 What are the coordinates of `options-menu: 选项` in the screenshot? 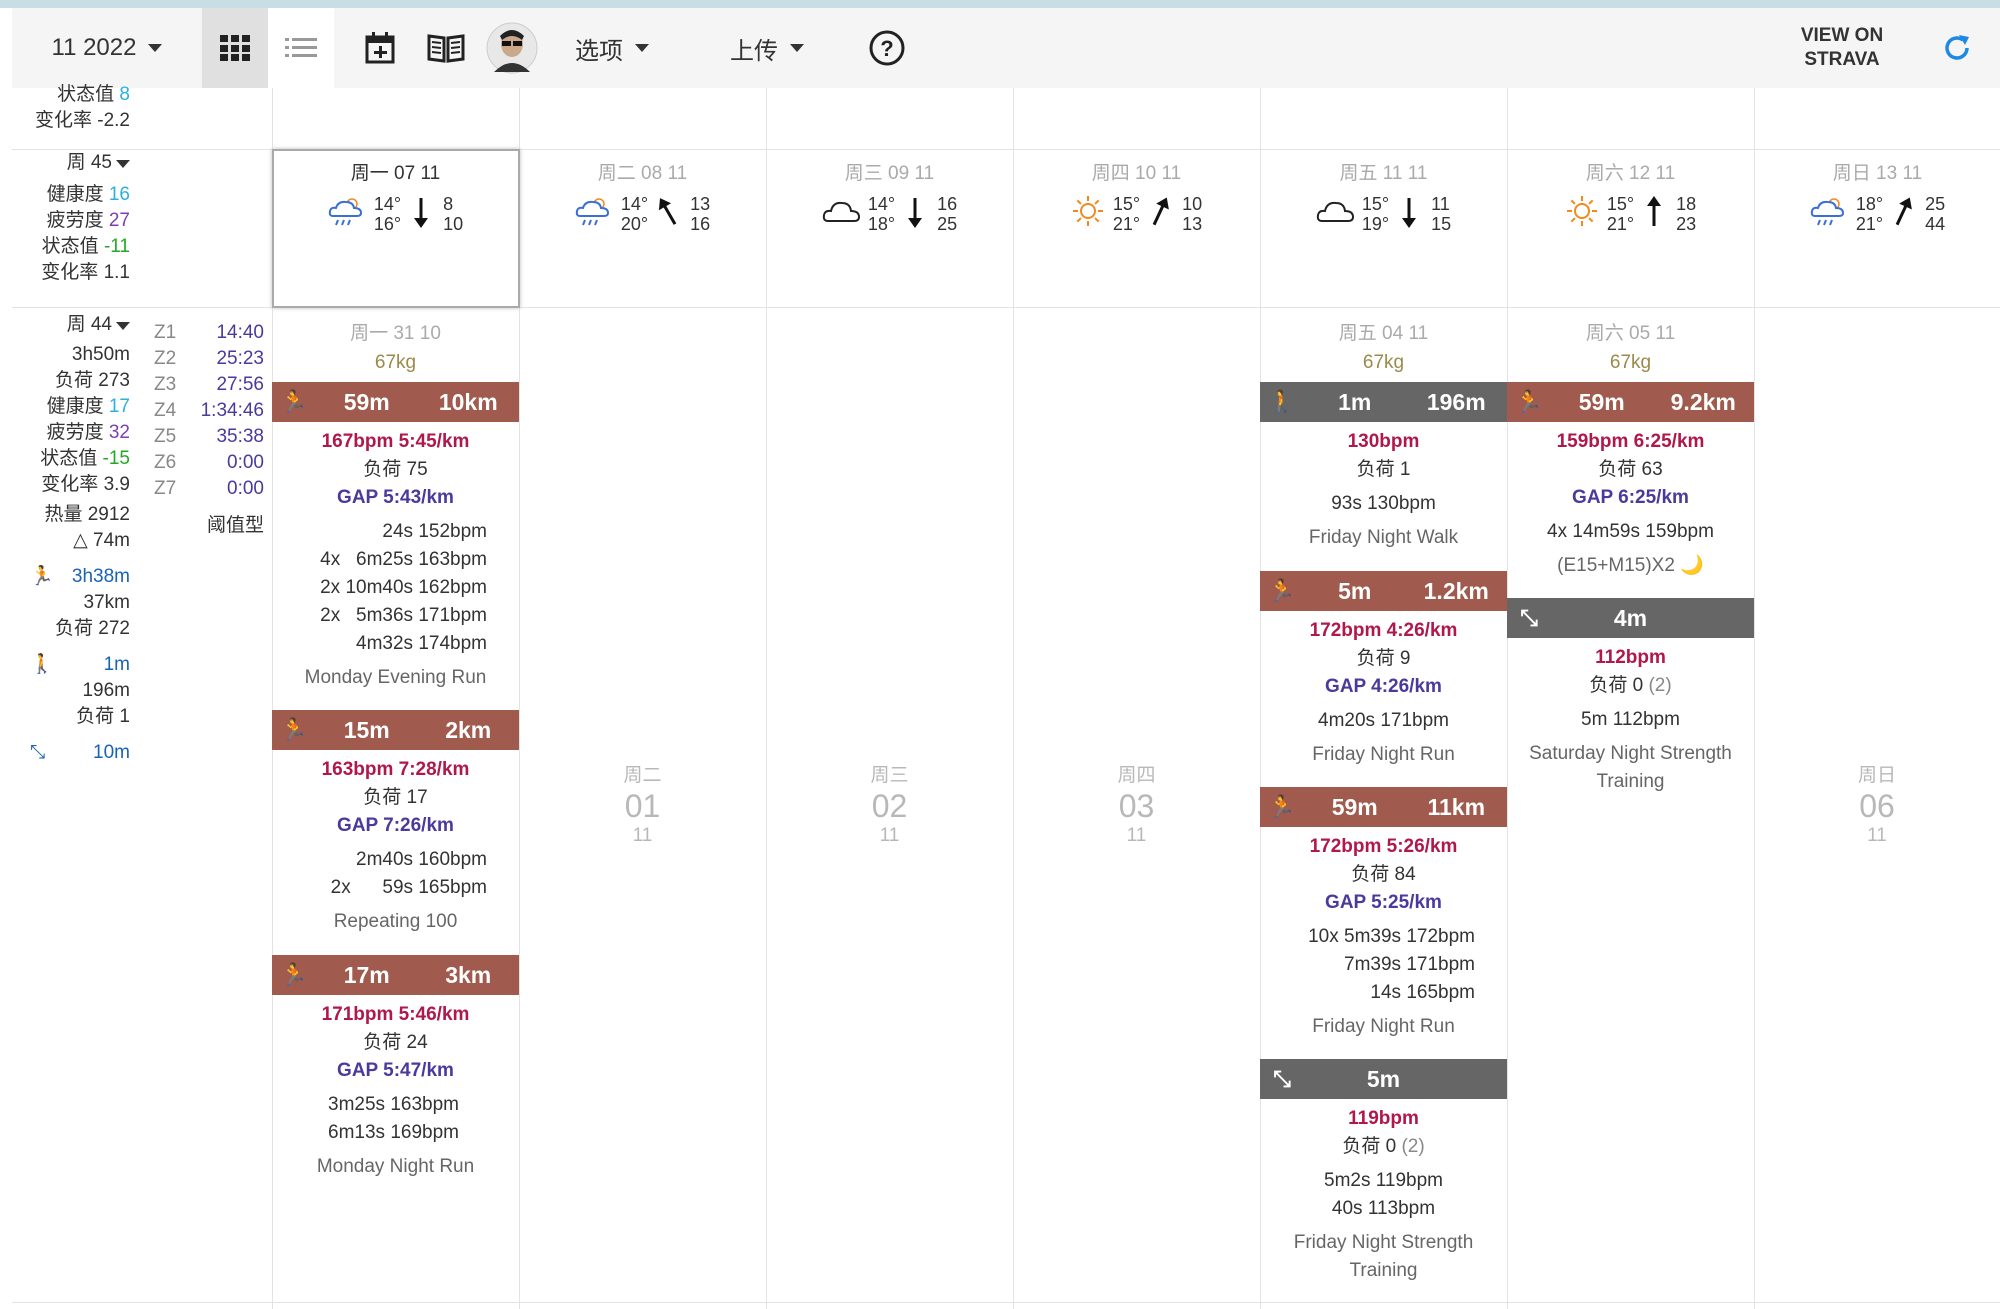 It's located at (612, 48).